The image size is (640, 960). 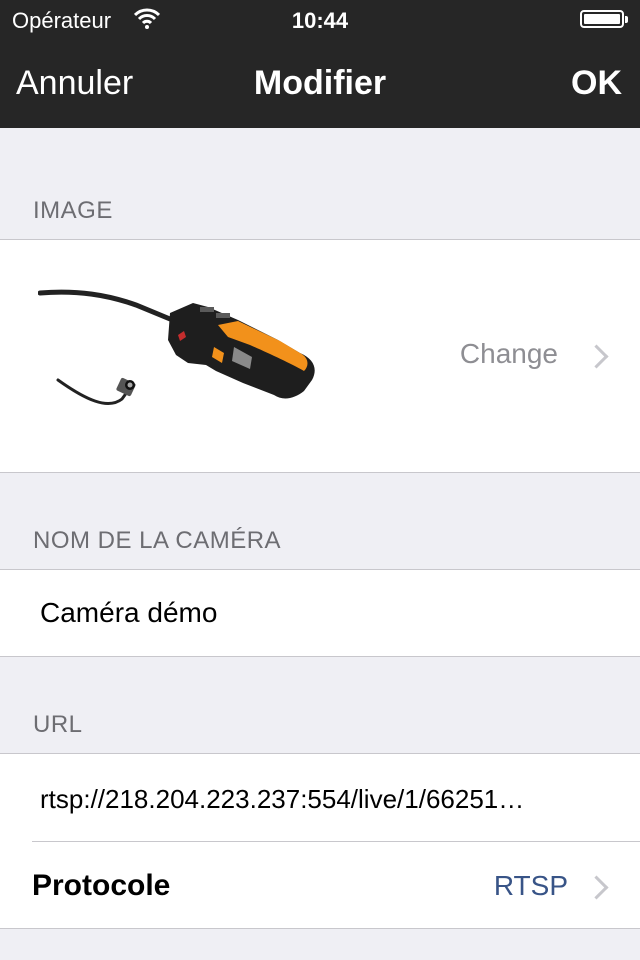 What do you see at coordinates (176, 347) in the screenshot?
I see `camera-thumbnail` at bounding box center [176, 347].